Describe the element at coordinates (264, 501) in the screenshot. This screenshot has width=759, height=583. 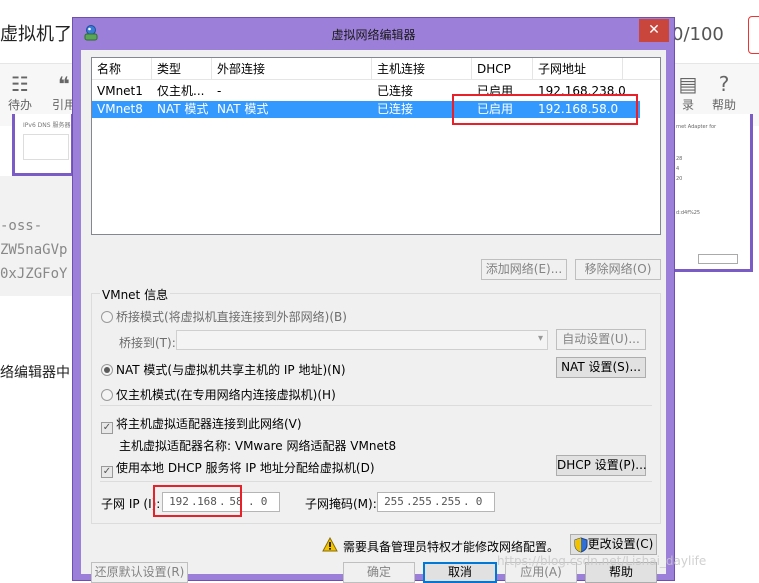
I see `ip-octet: 0` at that location.